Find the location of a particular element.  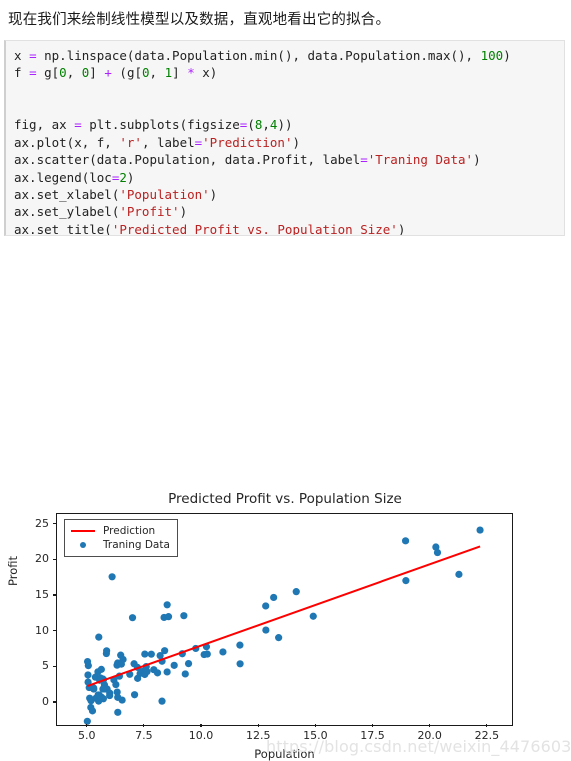

code-token: )) is located at coordinates (285, 125).